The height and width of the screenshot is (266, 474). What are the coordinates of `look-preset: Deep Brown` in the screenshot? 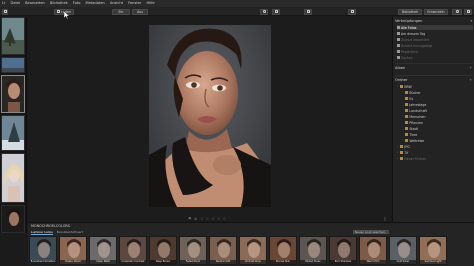 It's located at (163, 250).